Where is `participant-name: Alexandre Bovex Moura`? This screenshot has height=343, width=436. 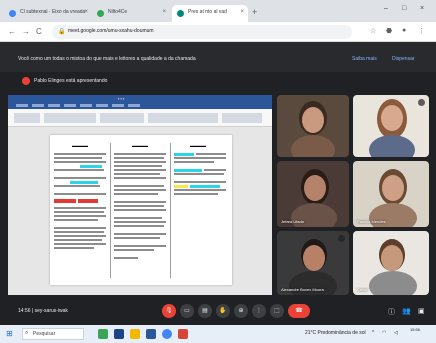
participant-name: Alexandre Bovex Moura is located at coordinates (302, 289).